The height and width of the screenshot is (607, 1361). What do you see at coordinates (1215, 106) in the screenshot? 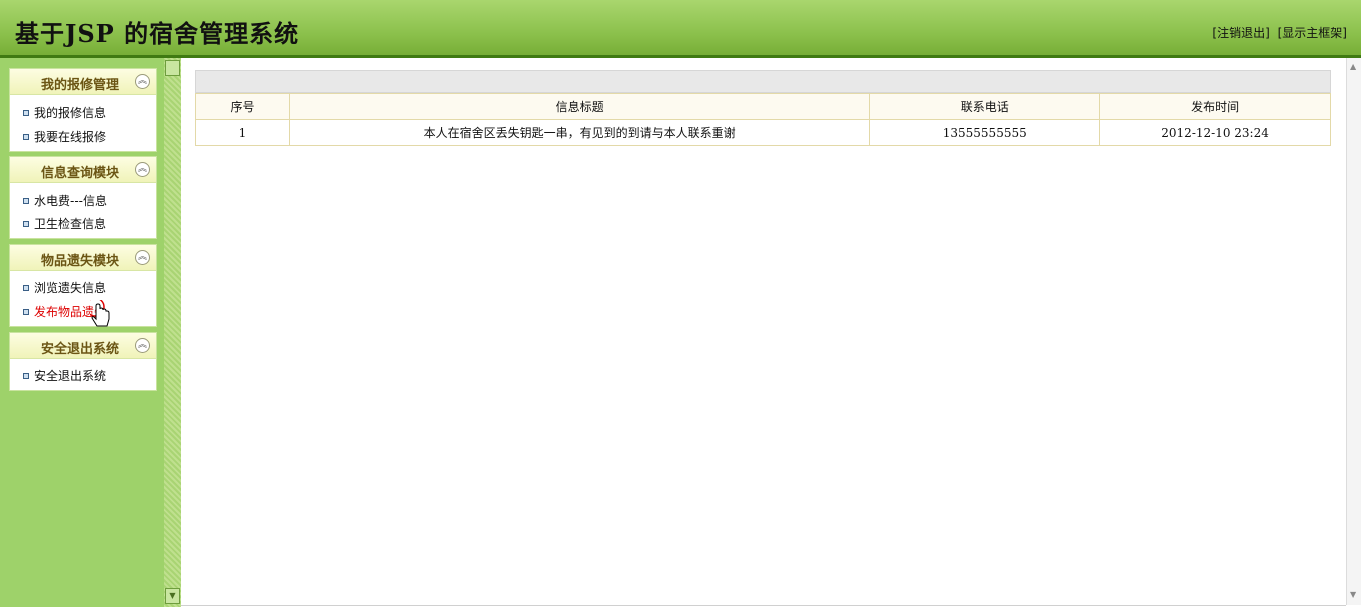
I see `column-header-time: 发布时间` at bounding box center [1215, 106].